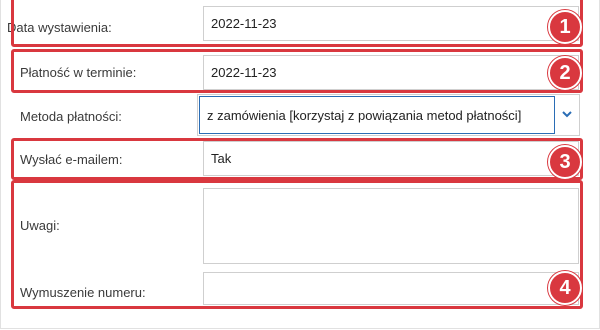 Image resolution: width=600 pixels, height=330 pixels. What do you see at coordinates (565, 162) in the screenshot?
I see `badge-3: 3` at bounding box center [565, 162].